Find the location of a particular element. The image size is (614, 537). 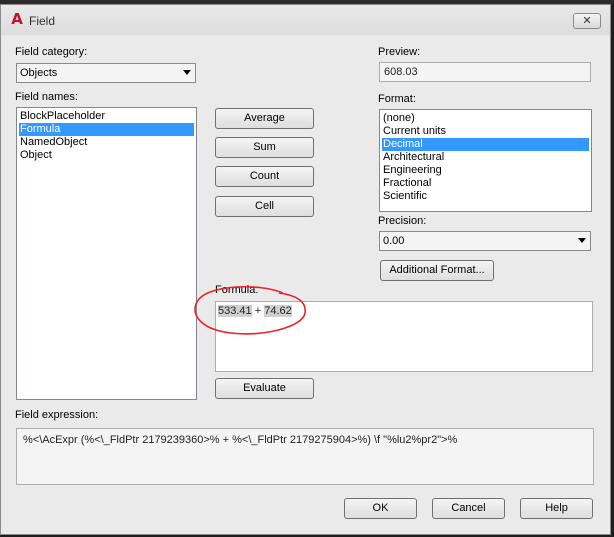

format-item: Fractional is located at coordinates (485, 183).